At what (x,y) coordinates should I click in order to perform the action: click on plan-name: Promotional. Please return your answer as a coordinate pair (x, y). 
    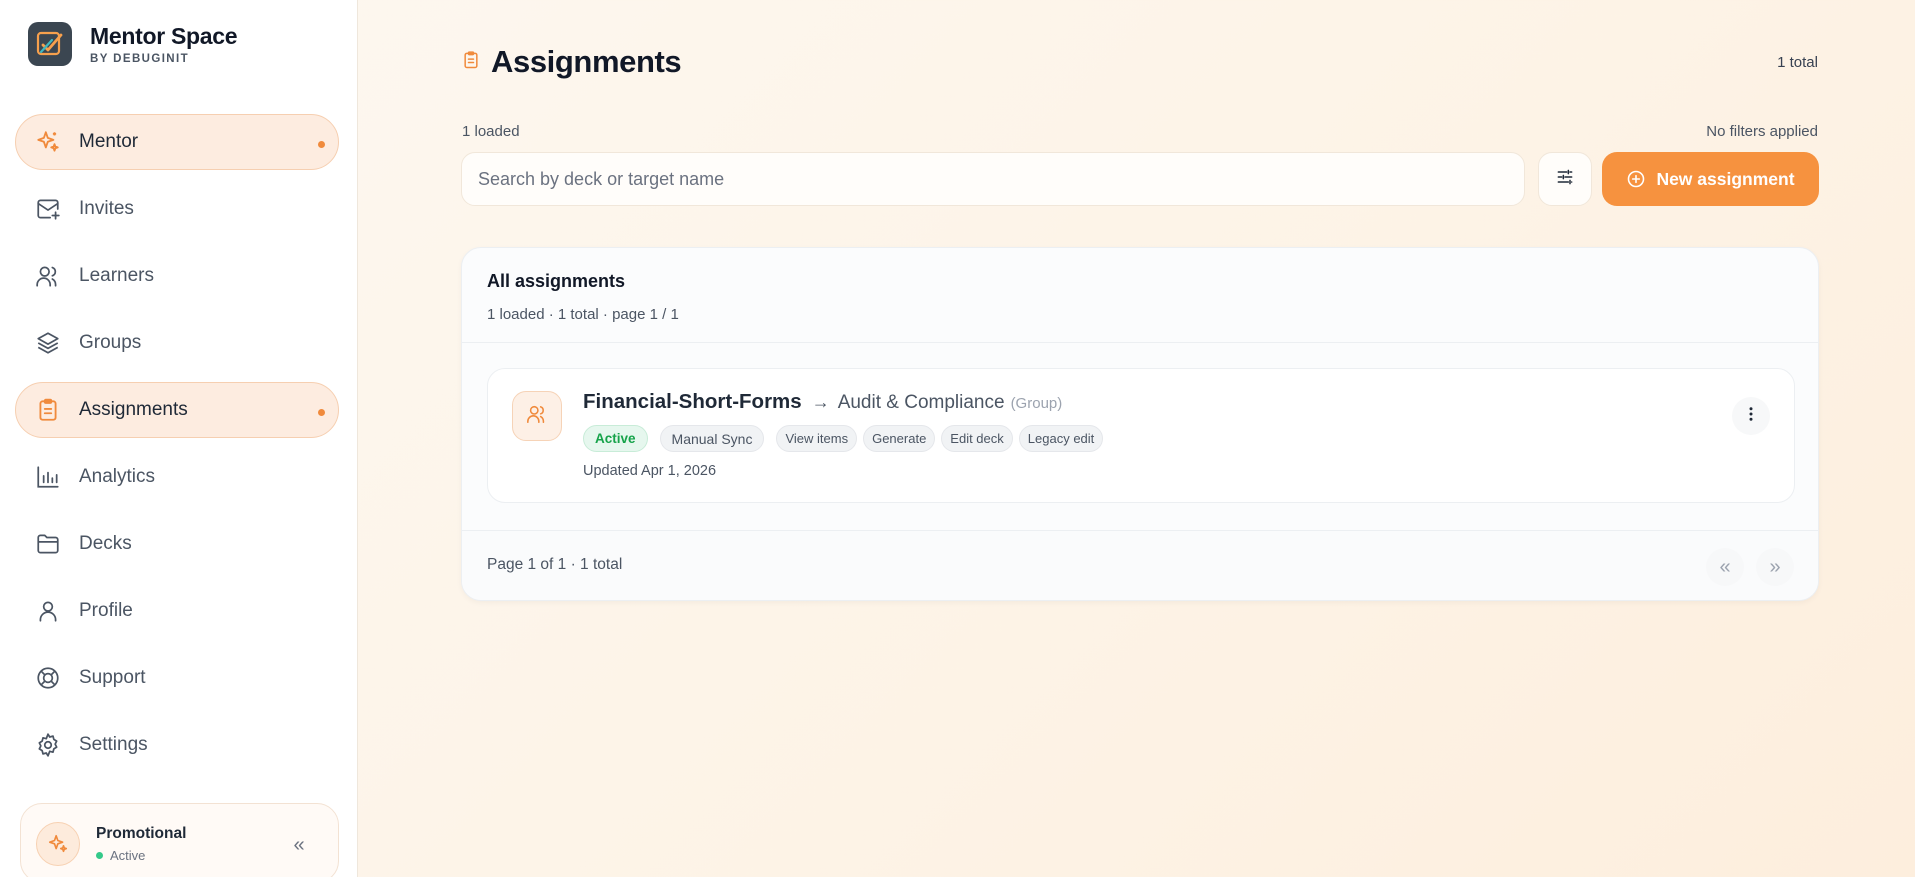
    Looking at the image, I should click on (141, 833).